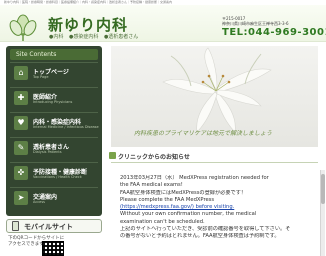 This screenshot has width=326, height=256. I want to click on sidebar-item-doctors: ✚ 医師紹介 Introducing Physicians, so click(54, 98).